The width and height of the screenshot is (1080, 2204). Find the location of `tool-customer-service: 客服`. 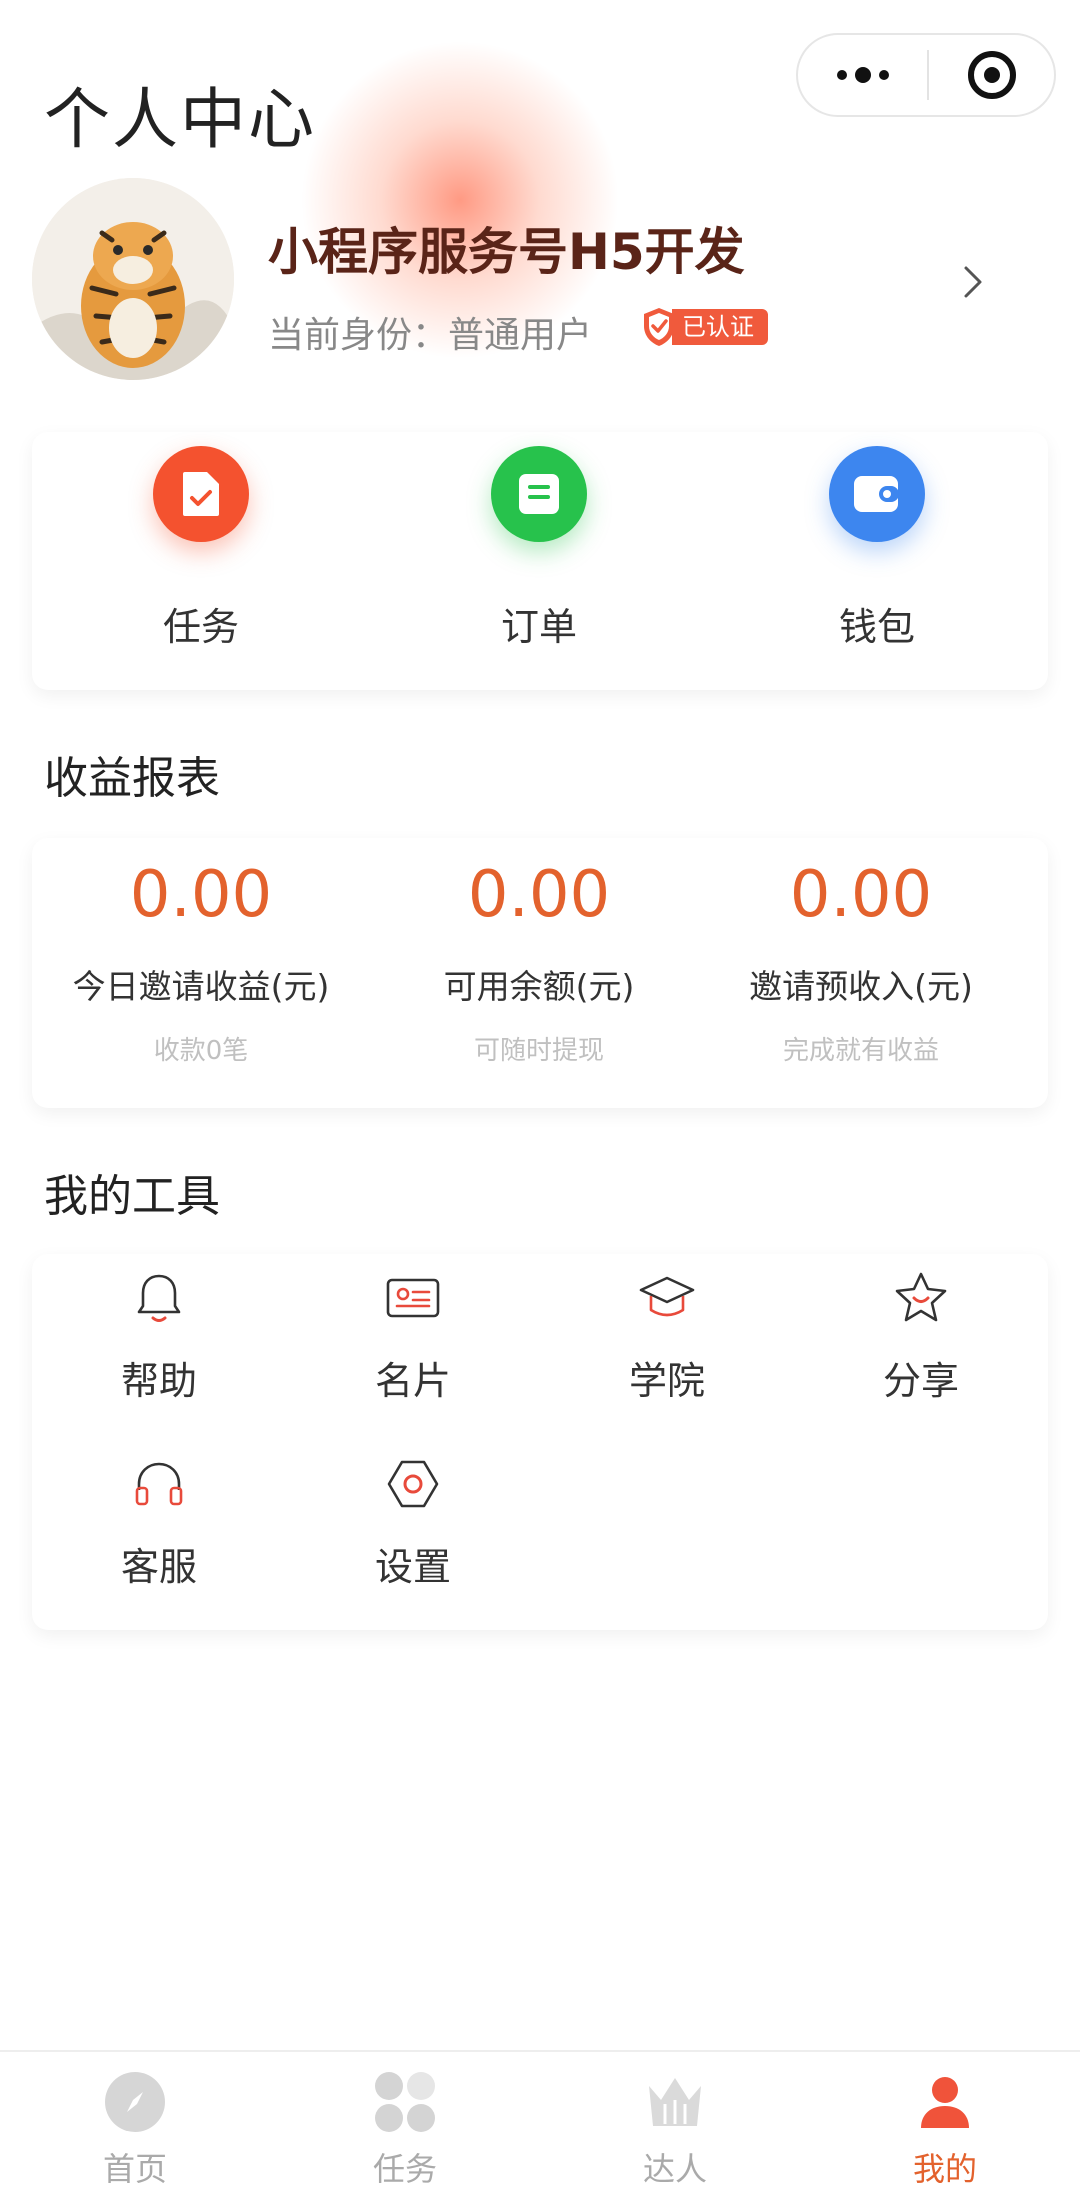

tool-customer-service: 客服 is located at coordinates (159, 1525).